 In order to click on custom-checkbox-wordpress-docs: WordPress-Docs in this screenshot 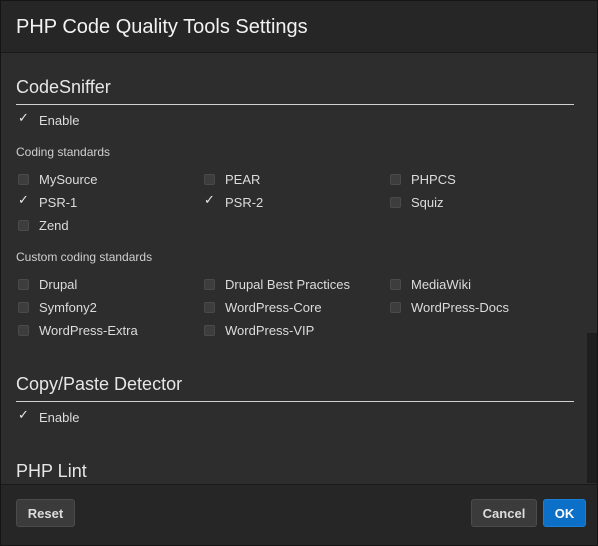, I will do `click(449, 307)`.